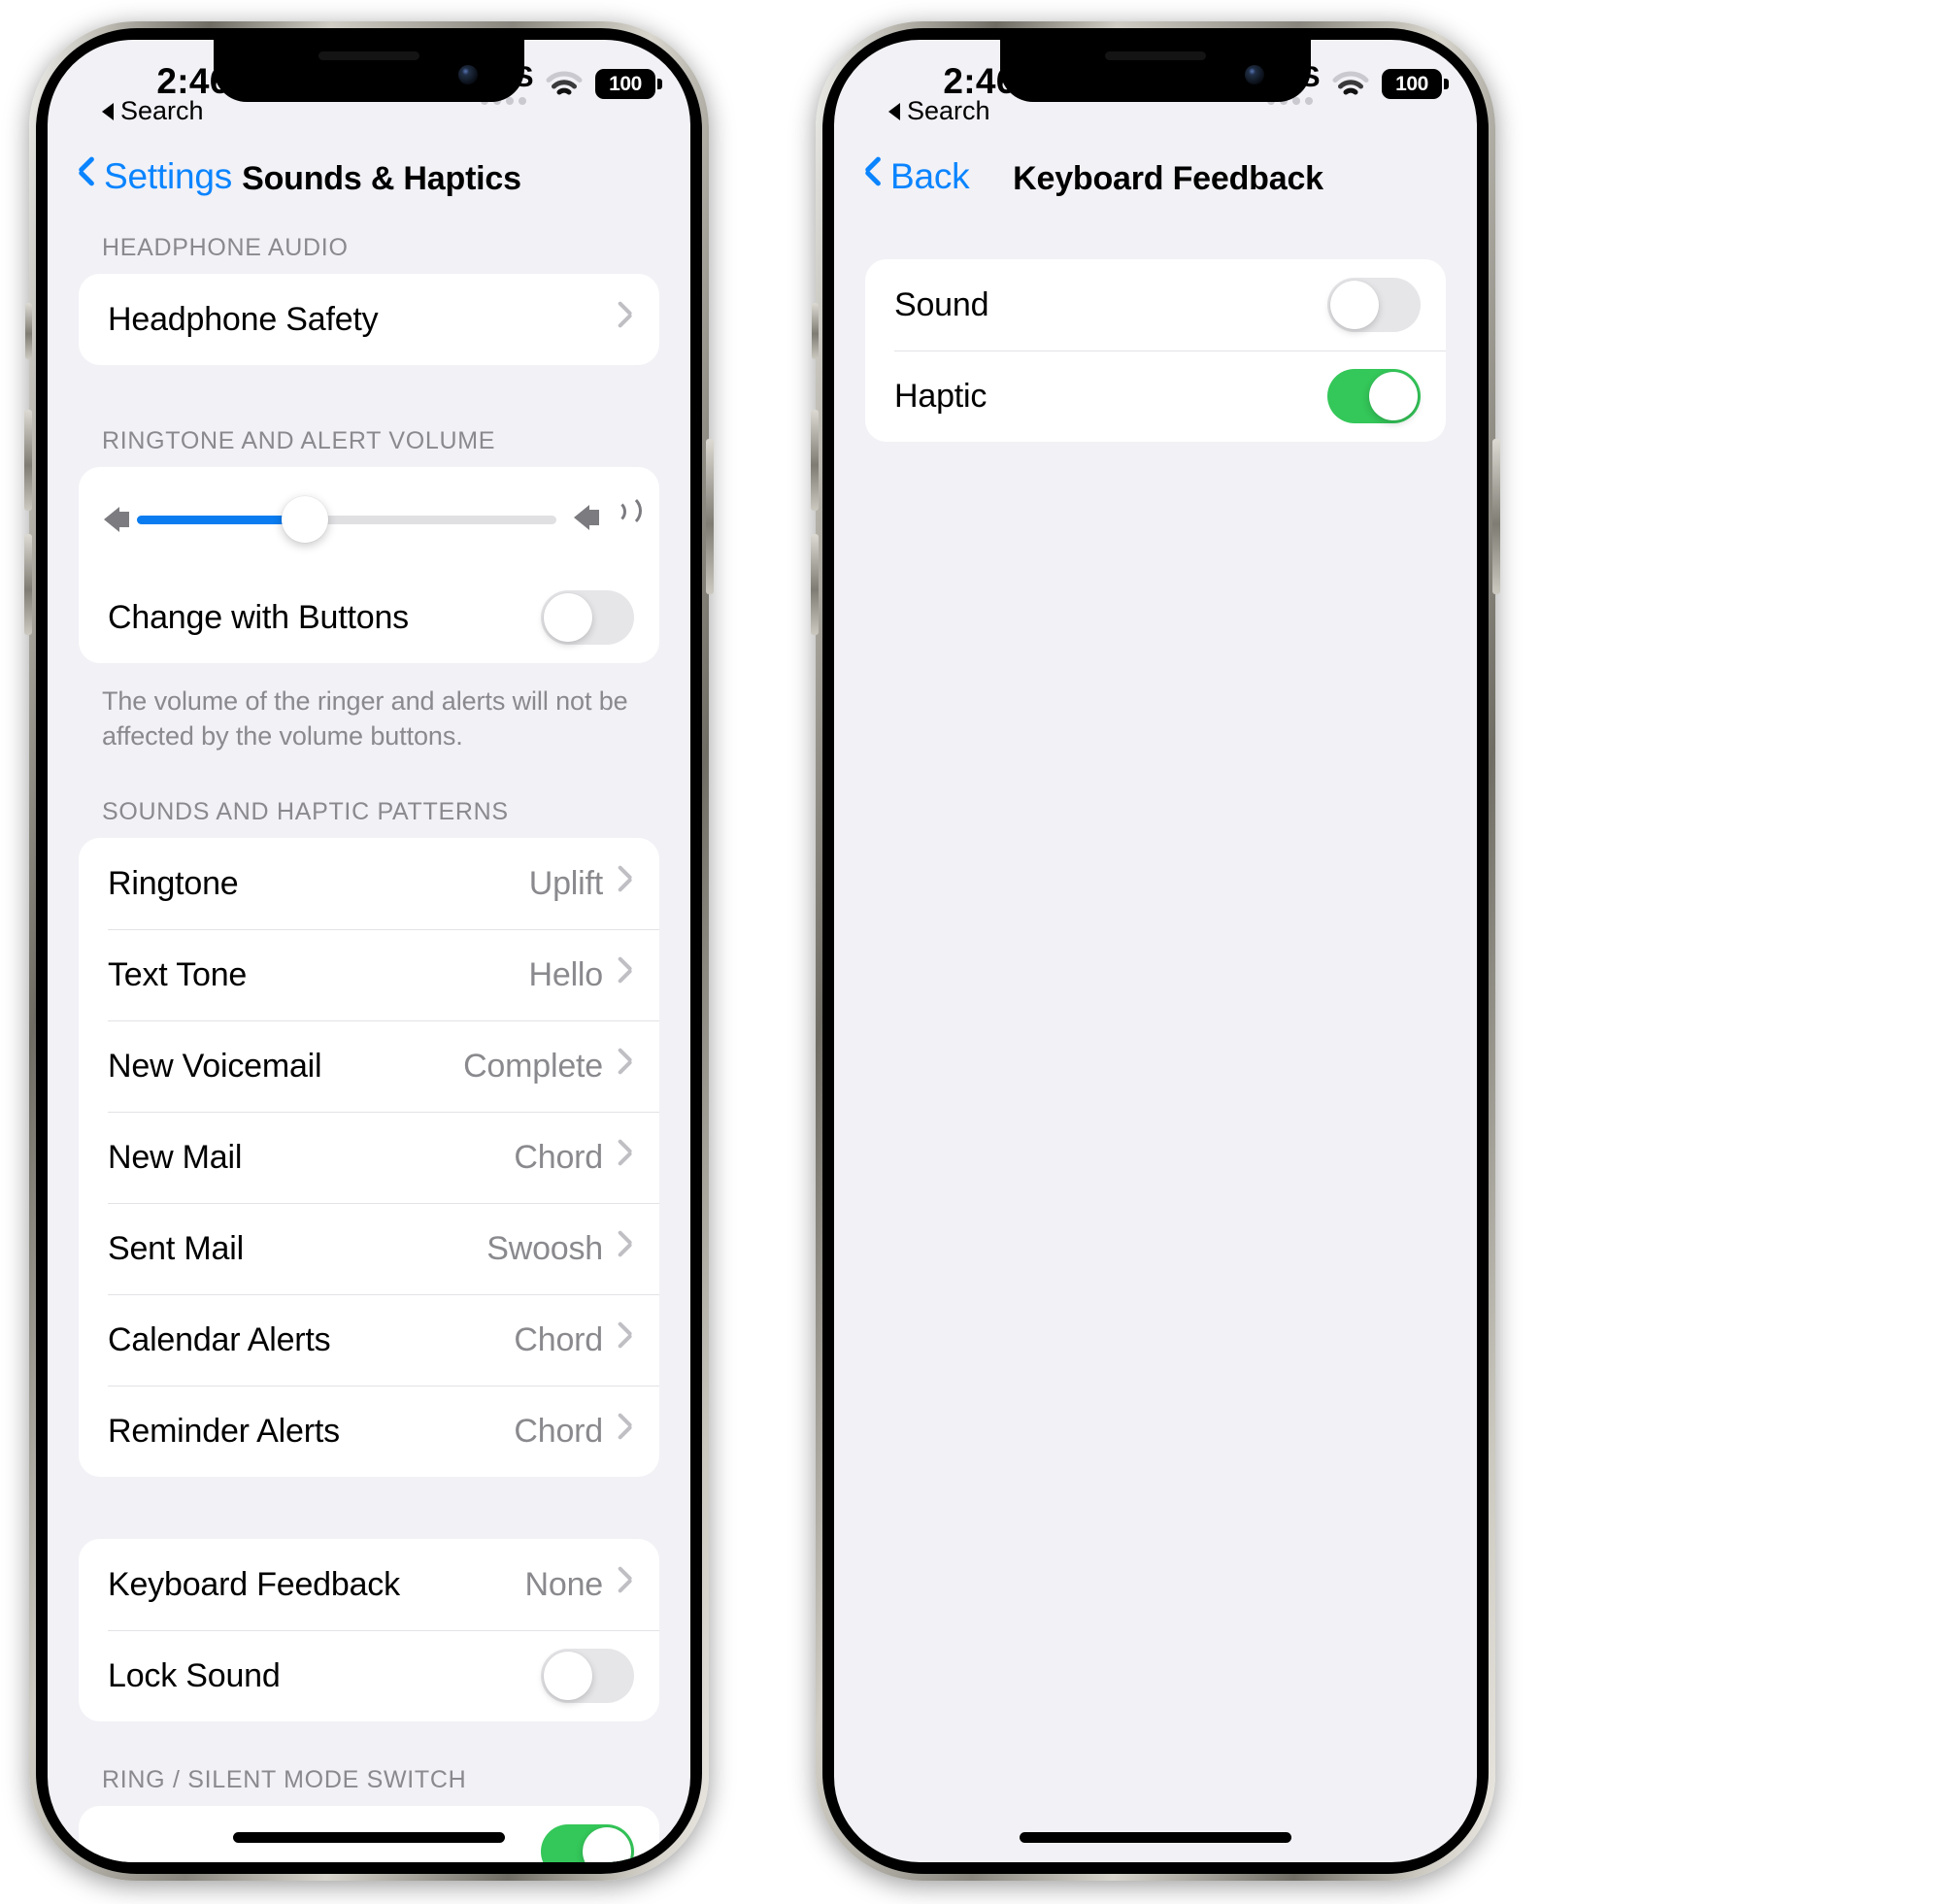  I want to click on row-haptic: Haptic, so click(1155, 396).